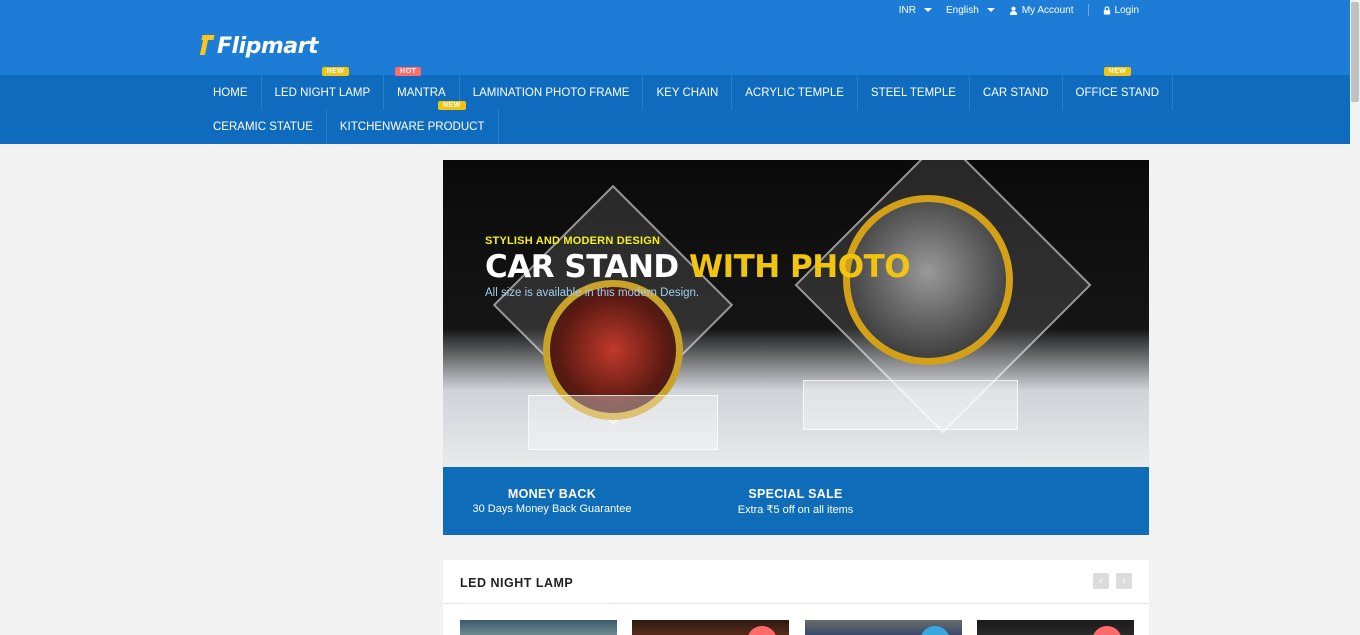  I want to click on nav-item-label: LAMINATION PHOTO FRAME, so click(551, 92).